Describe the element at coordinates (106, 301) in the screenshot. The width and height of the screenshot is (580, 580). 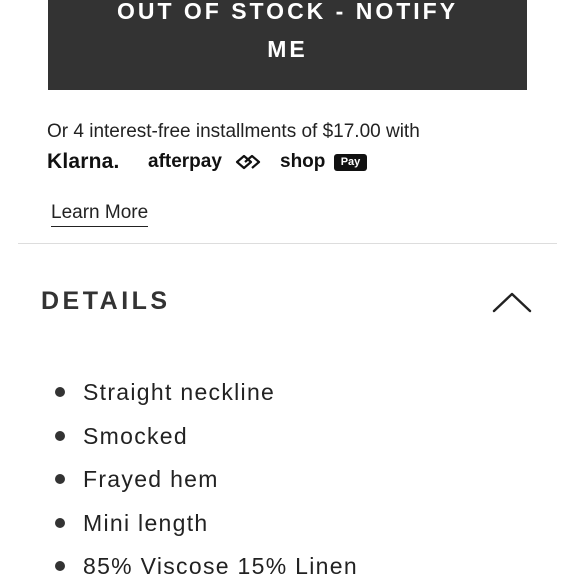
I see `details-title: DETAILS` at that location.